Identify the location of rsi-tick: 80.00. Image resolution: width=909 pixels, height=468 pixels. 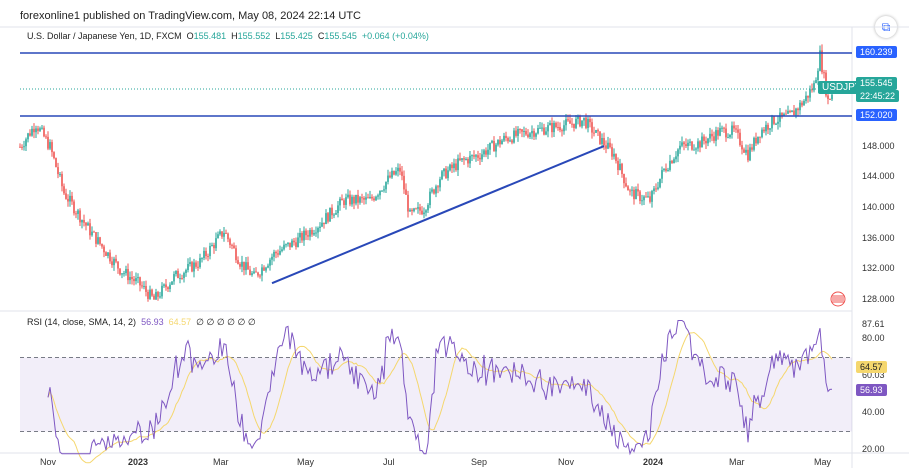
(873, 338).